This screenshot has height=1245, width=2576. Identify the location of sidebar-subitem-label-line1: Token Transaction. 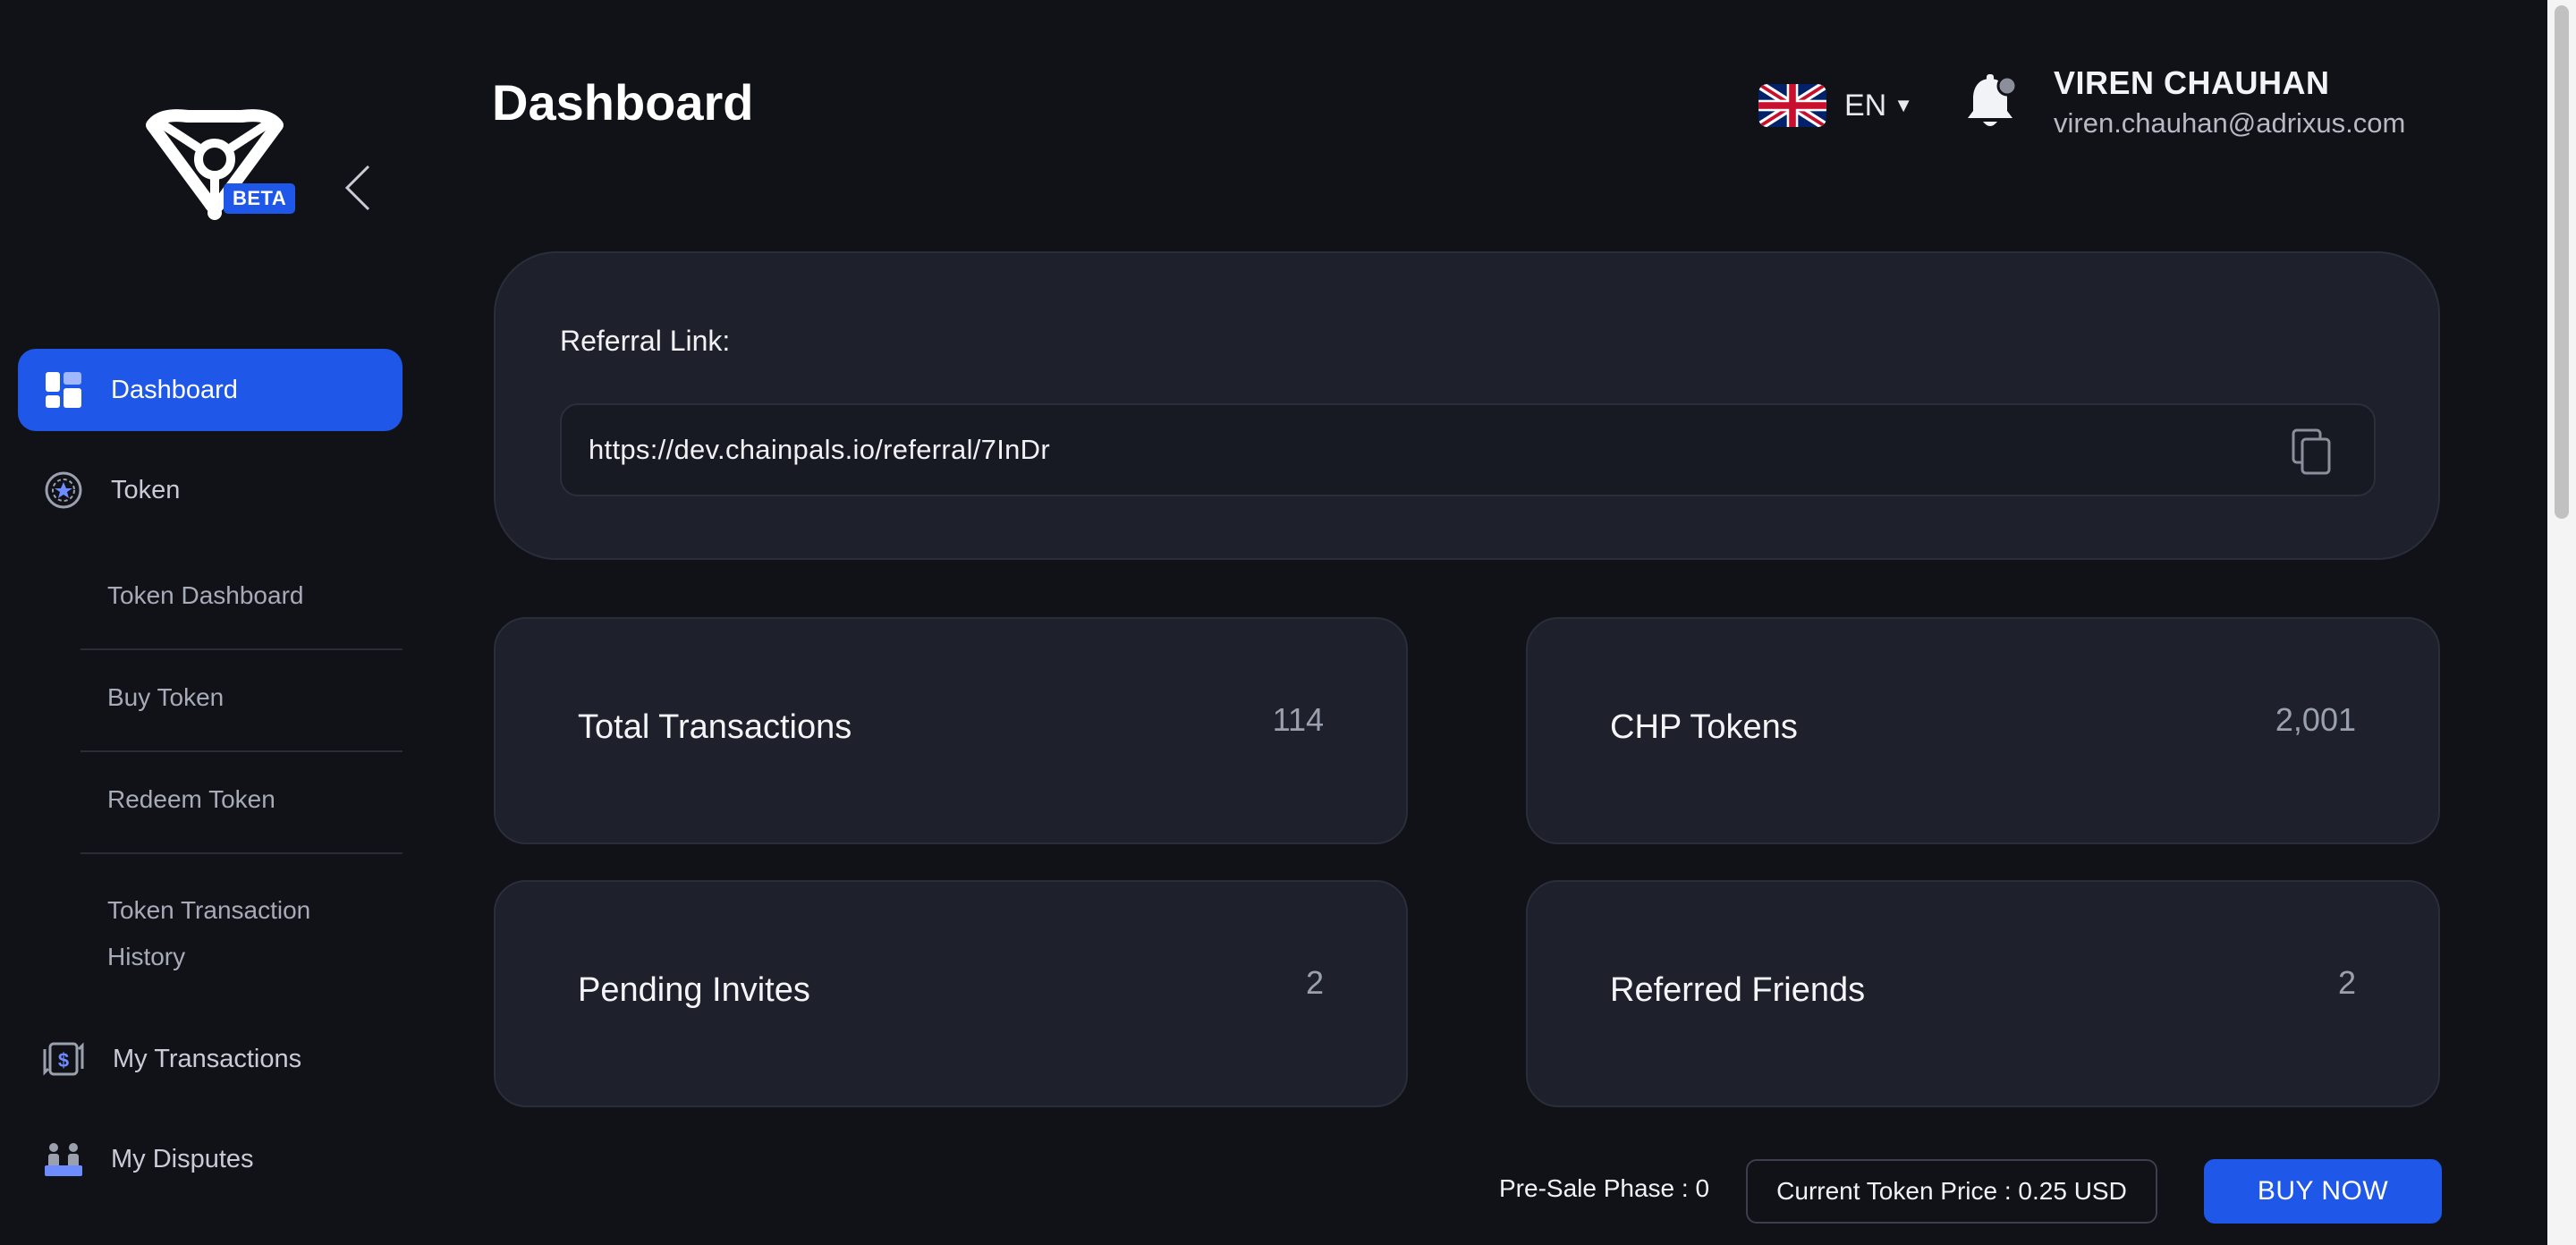
(209, 910).